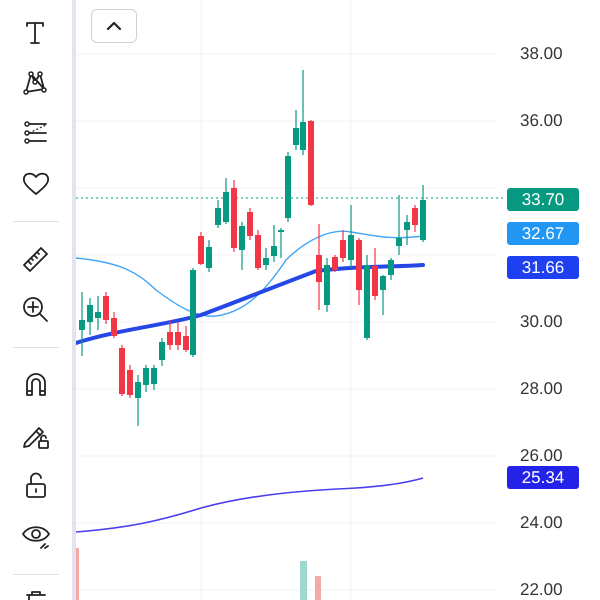 Image resolution: width=600 pixels, height=600 pixels. I want to click on price-axis-label: 28.00, so click(541, 389).